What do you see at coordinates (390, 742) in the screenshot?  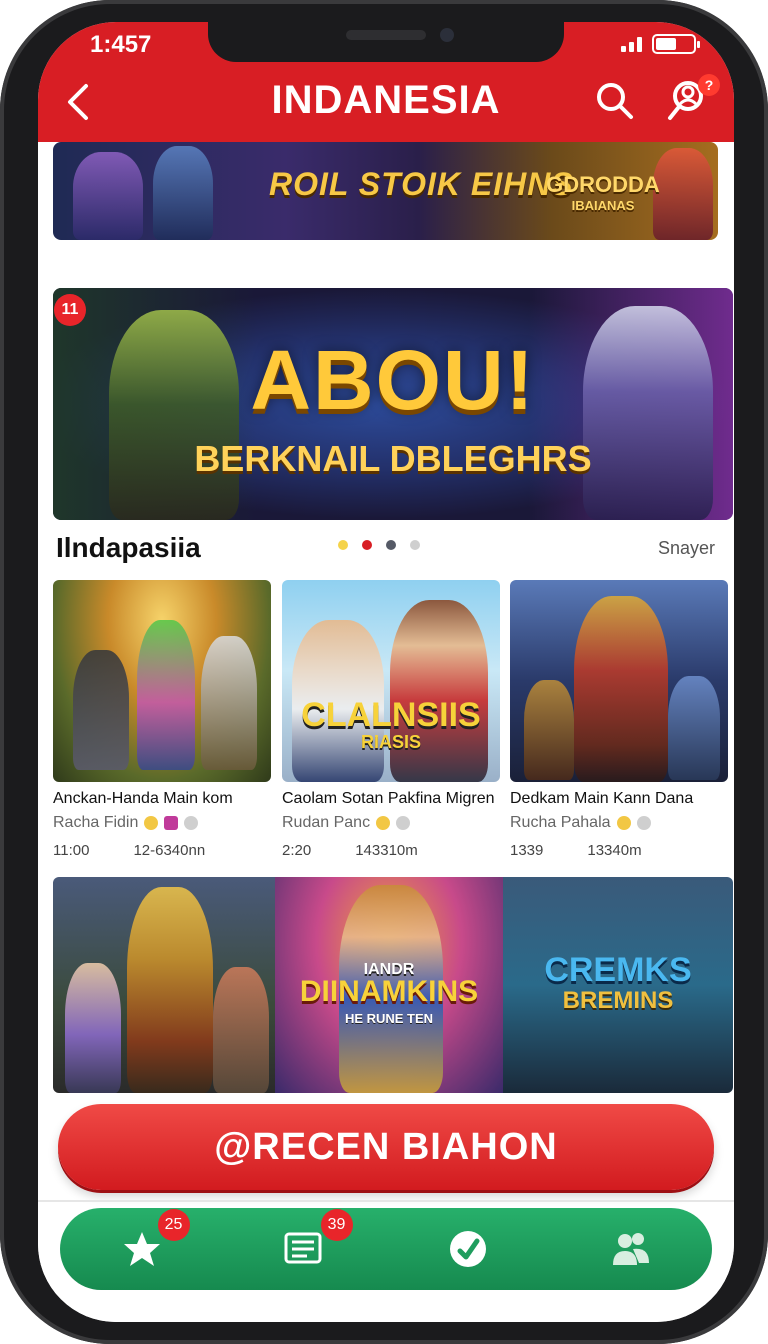 I see `thumbnail-subtitle: RIASIS` at bounding box center [390, 742].